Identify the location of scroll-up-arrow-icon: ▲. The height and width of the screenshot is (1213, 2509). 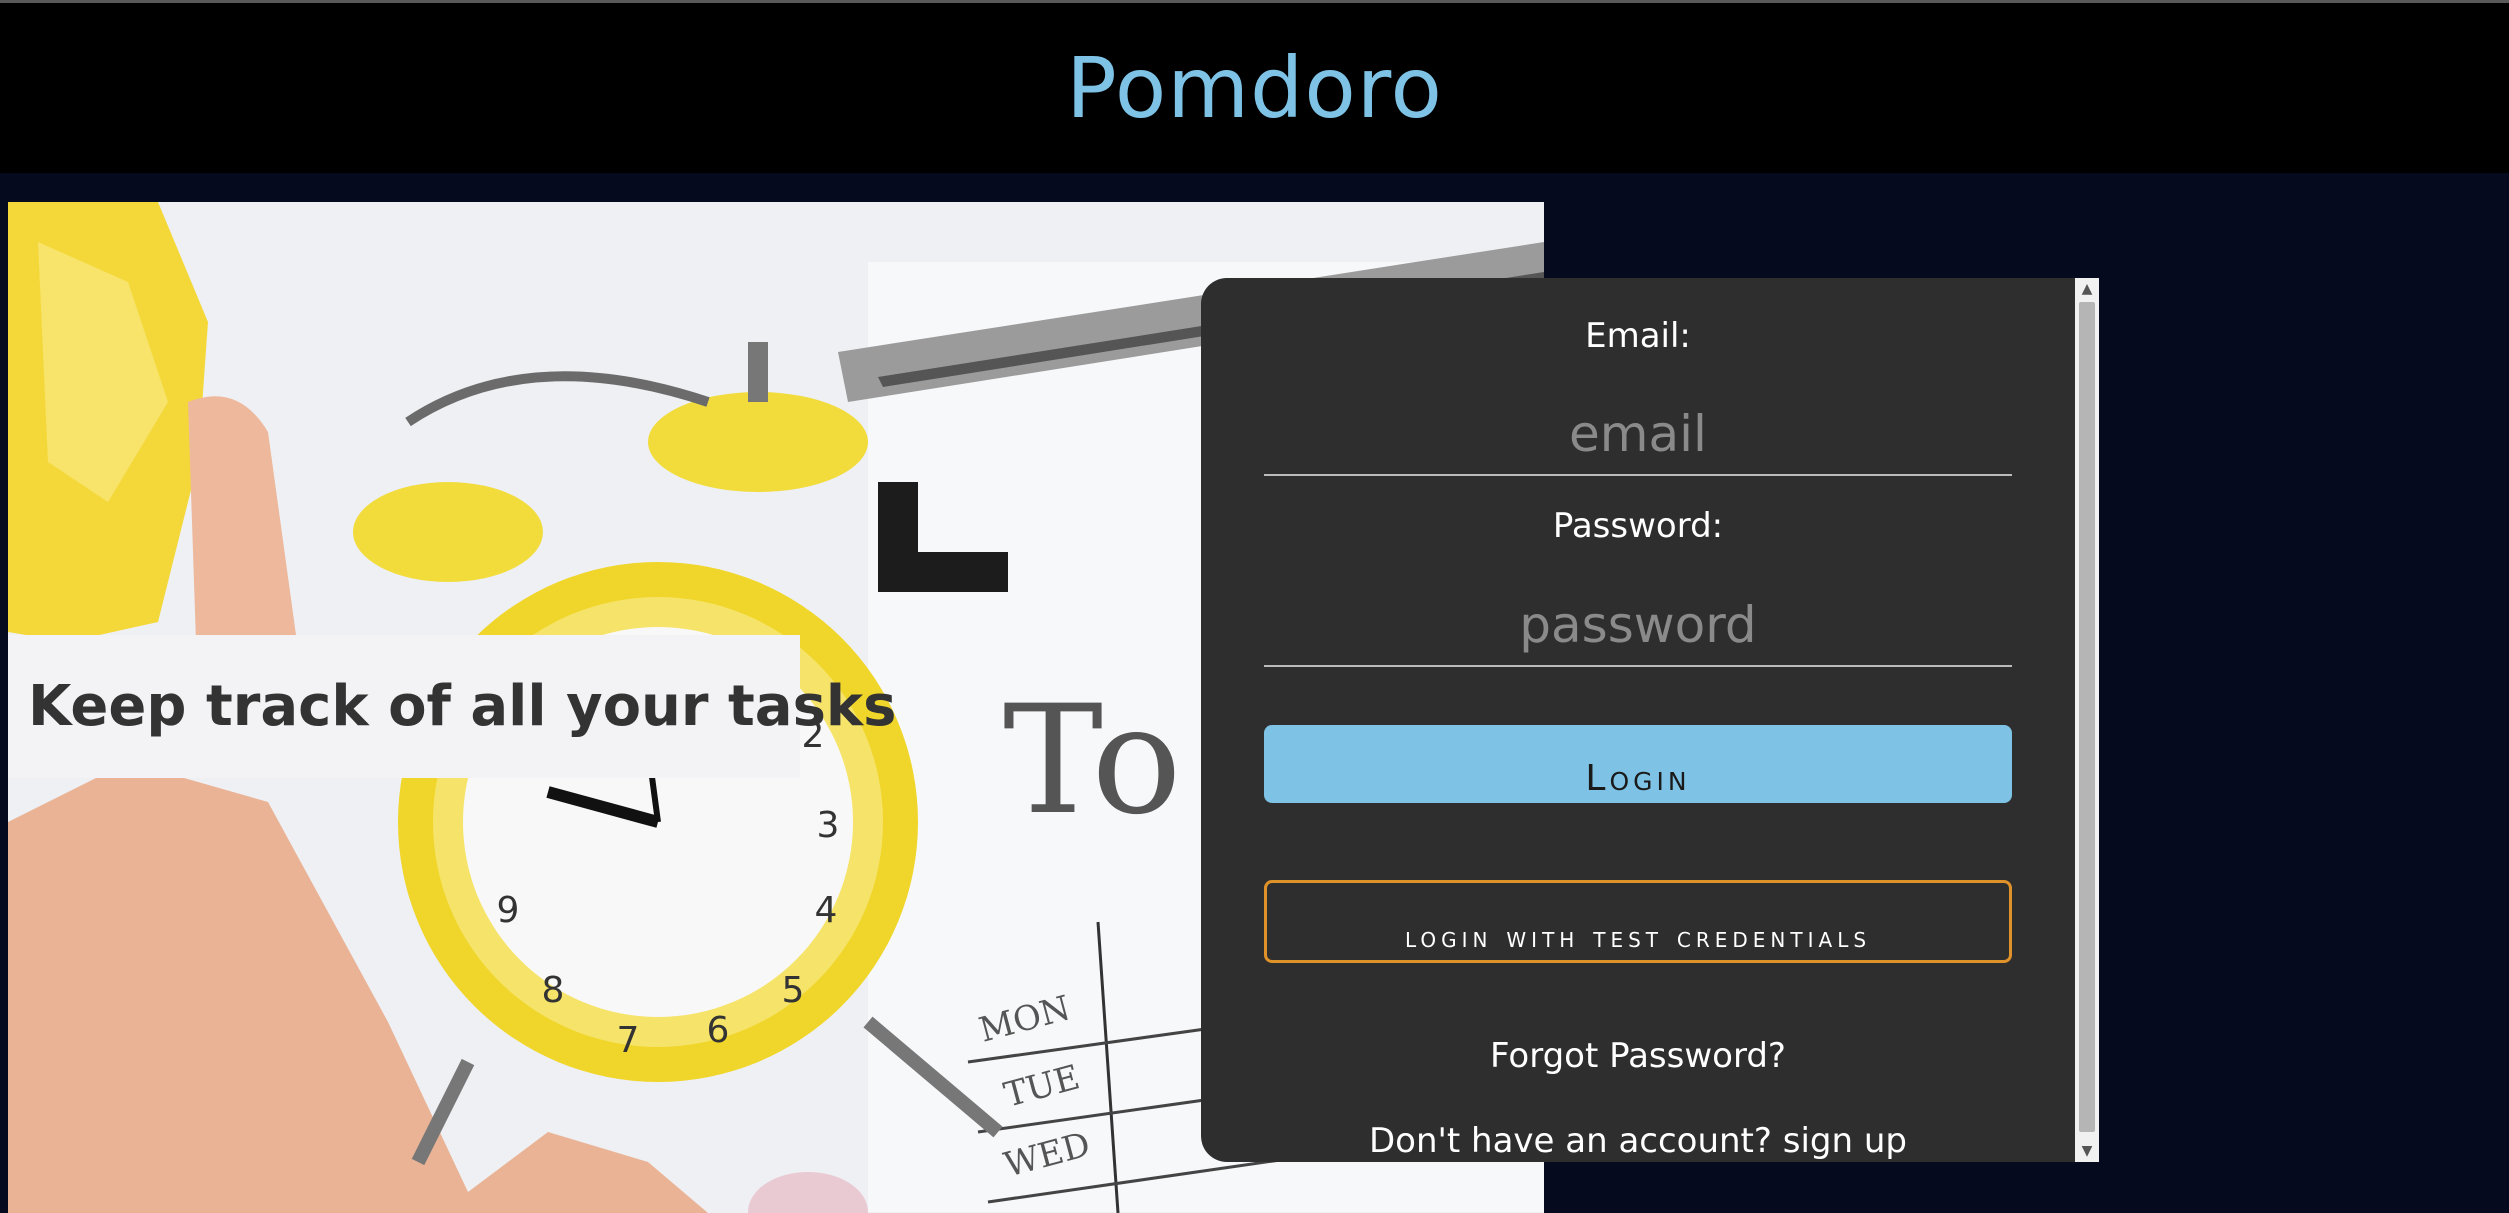
(2087, 289).